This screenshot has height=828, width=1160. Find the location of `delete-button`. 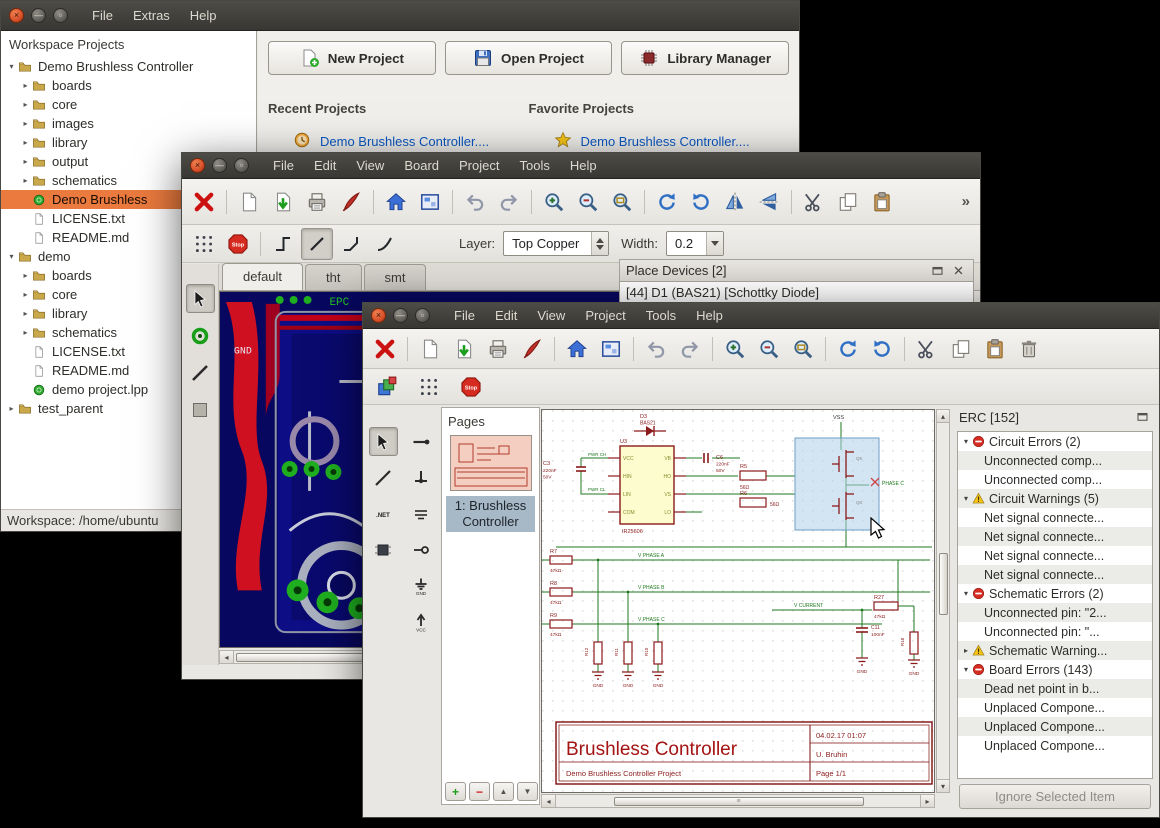

delete-button is located at coordinates (1029, 349).